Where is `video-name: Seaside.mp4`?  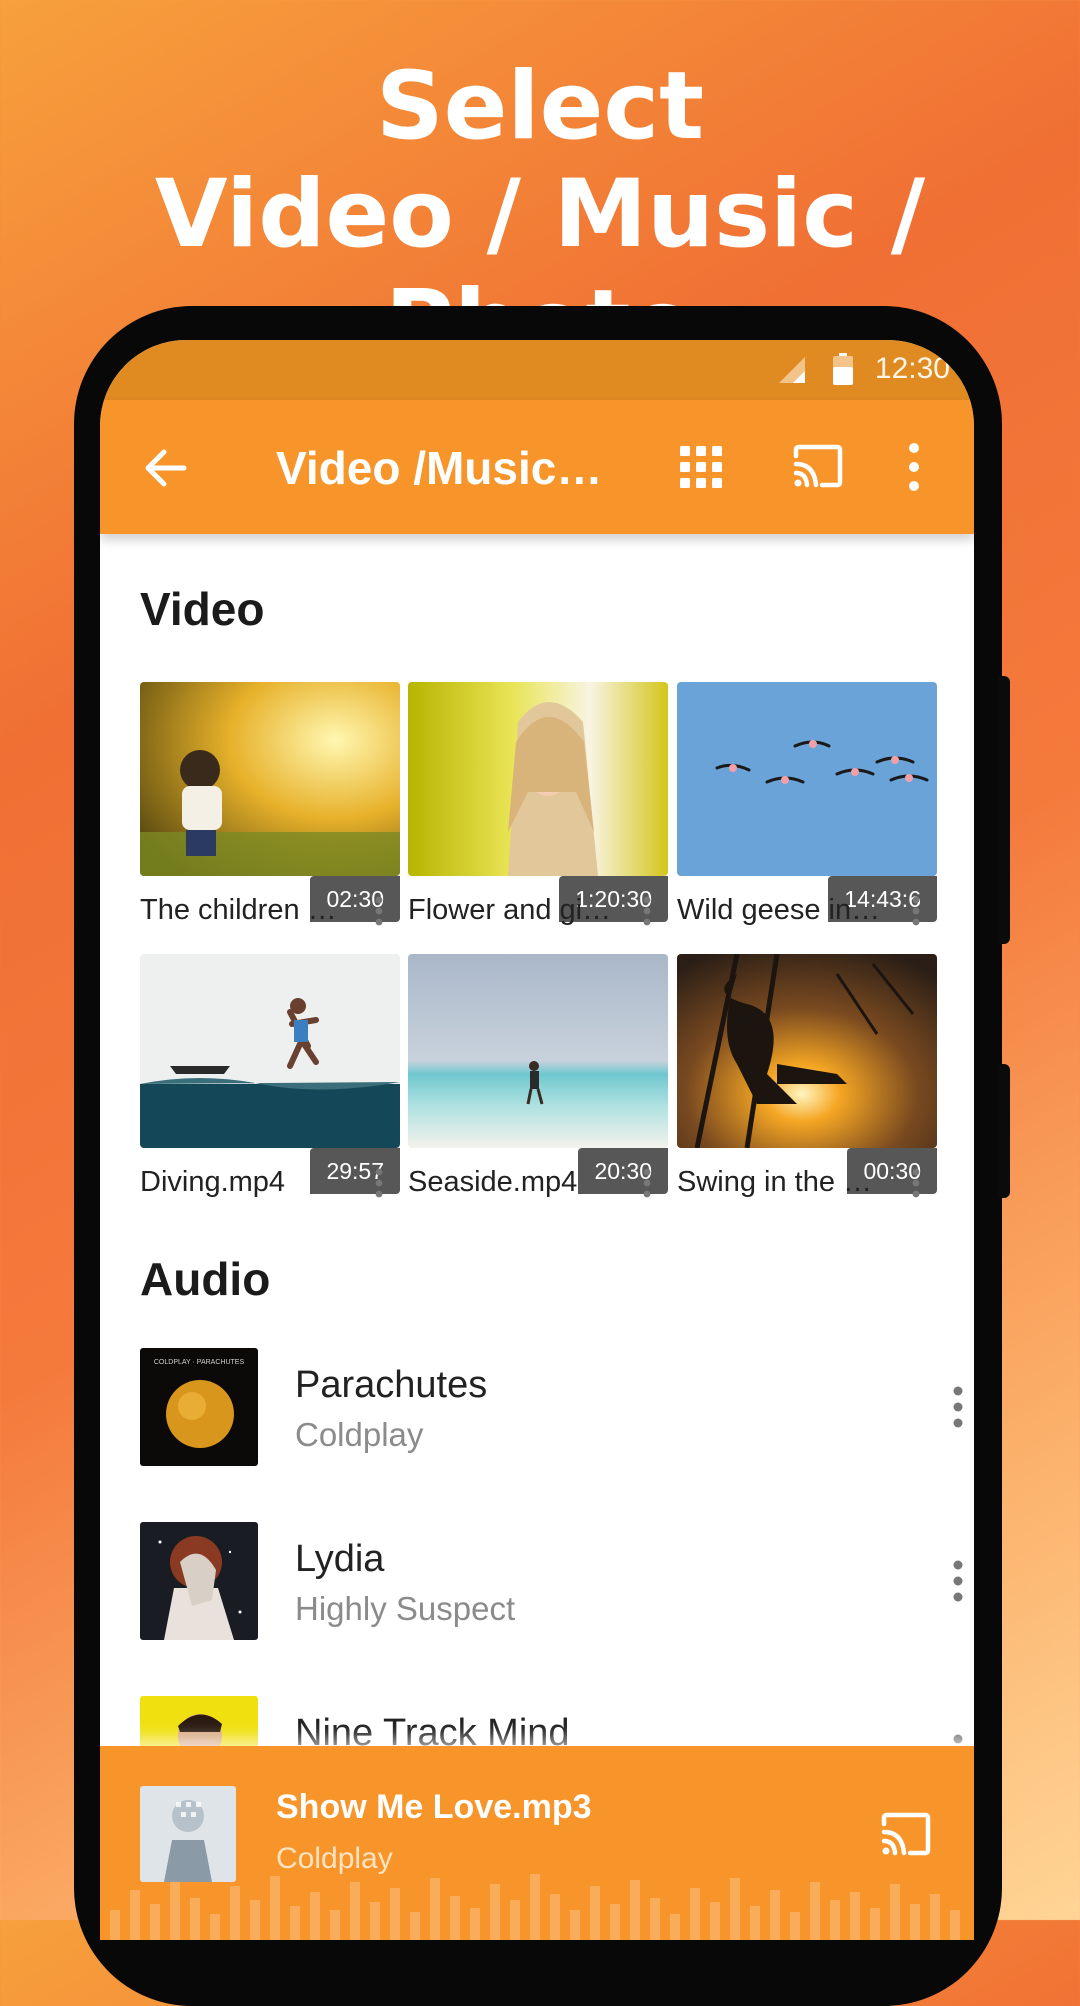
video-name: Seaside.mp4 is located at coordinates (493, 1182).